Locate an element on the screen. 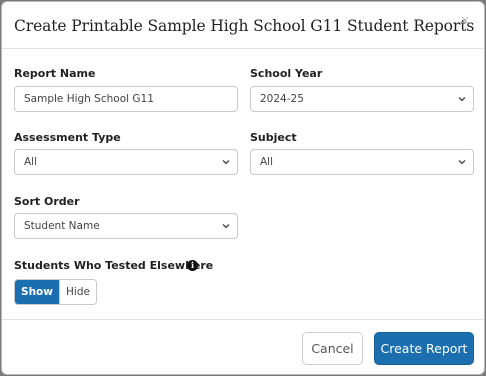  school-year-value: 2024-25 is located at coordinates (282, 99).